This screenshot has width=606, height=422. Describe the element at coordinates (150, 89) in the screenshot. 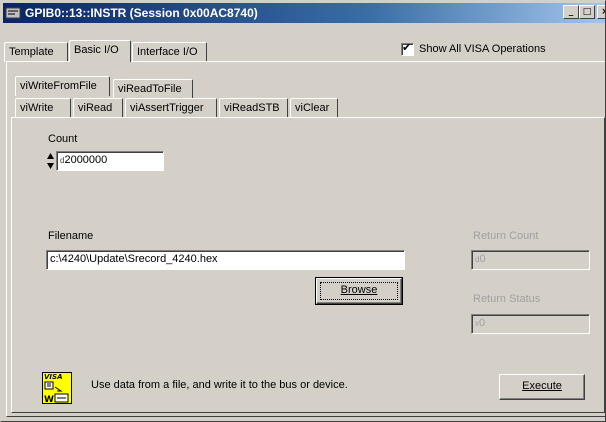

I see `tab-vireadtofile-label: viReadToFile` at that location.